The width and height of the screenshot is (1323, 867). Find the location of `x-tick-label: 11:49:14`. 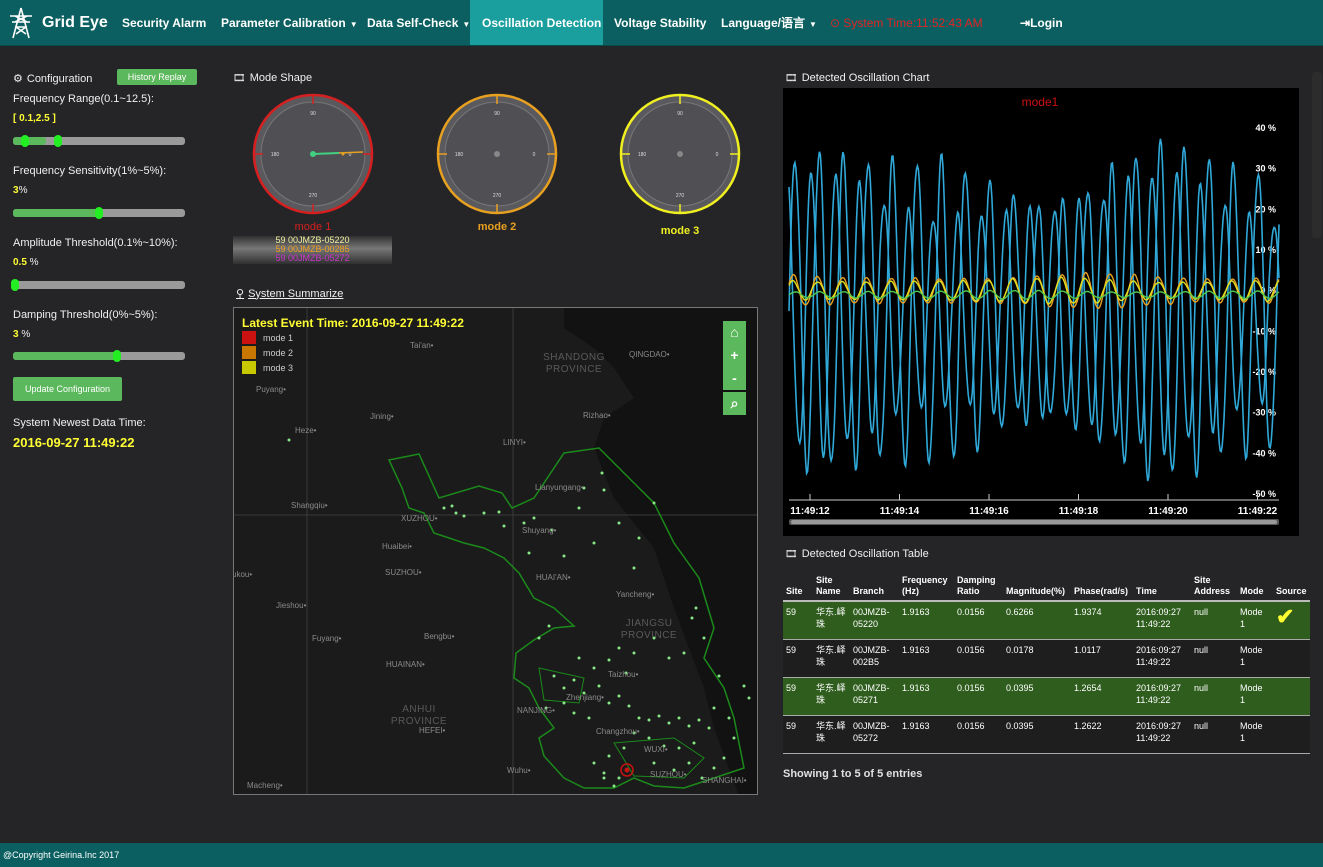

x-tick-label: 11:49:14 is located at coordinates (900, 511).